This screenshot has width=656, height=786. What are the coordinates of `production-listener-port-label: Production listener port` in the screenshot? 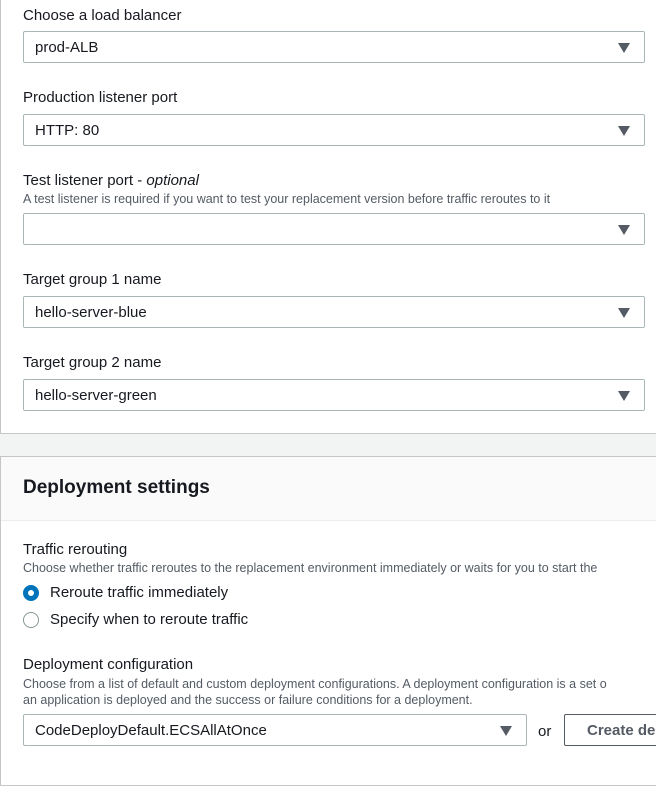 It's located at (100, 97).